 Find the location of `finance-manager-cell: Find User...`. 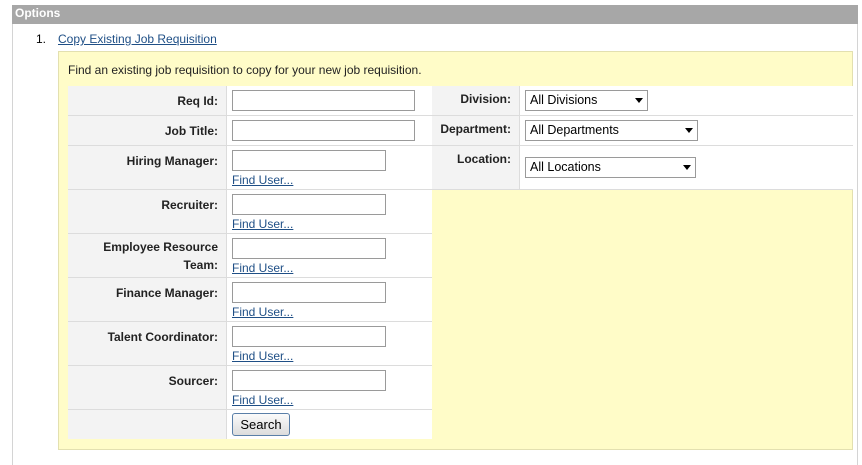

finance-manager-cell: Find User... is located at coordinates (329, 300).